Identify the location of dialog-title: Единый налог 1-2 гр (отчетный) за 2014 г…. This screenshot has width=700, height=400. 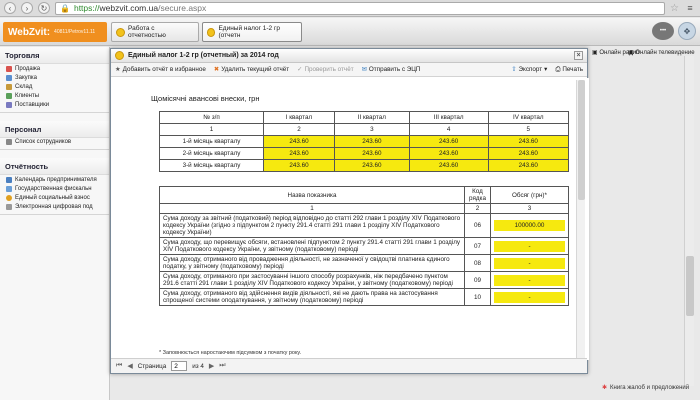
(203, 55).